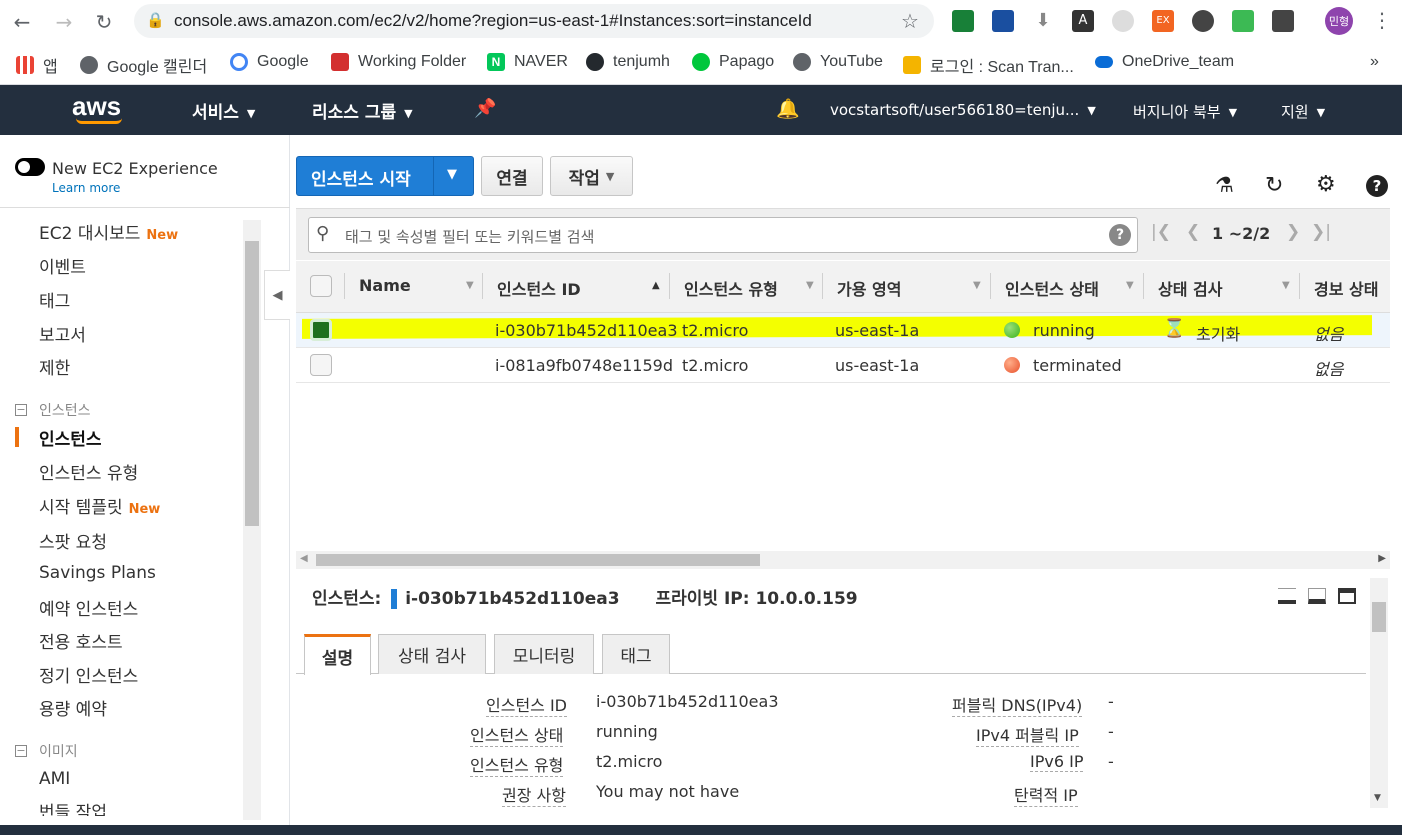  Describe the element at coordinates (1382, 558) in the screenshot. I see `scroll-right-icon: ▶` at that location.